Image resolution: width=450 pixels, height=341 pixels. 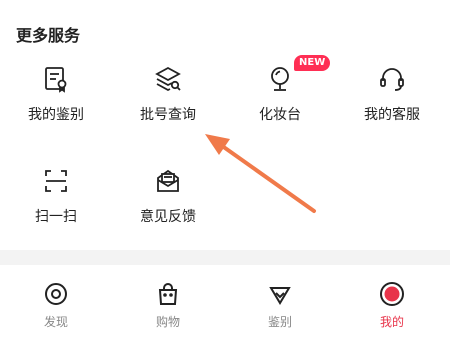 I want to click on service-label: 扫一扫, so click(x=56, y=217).